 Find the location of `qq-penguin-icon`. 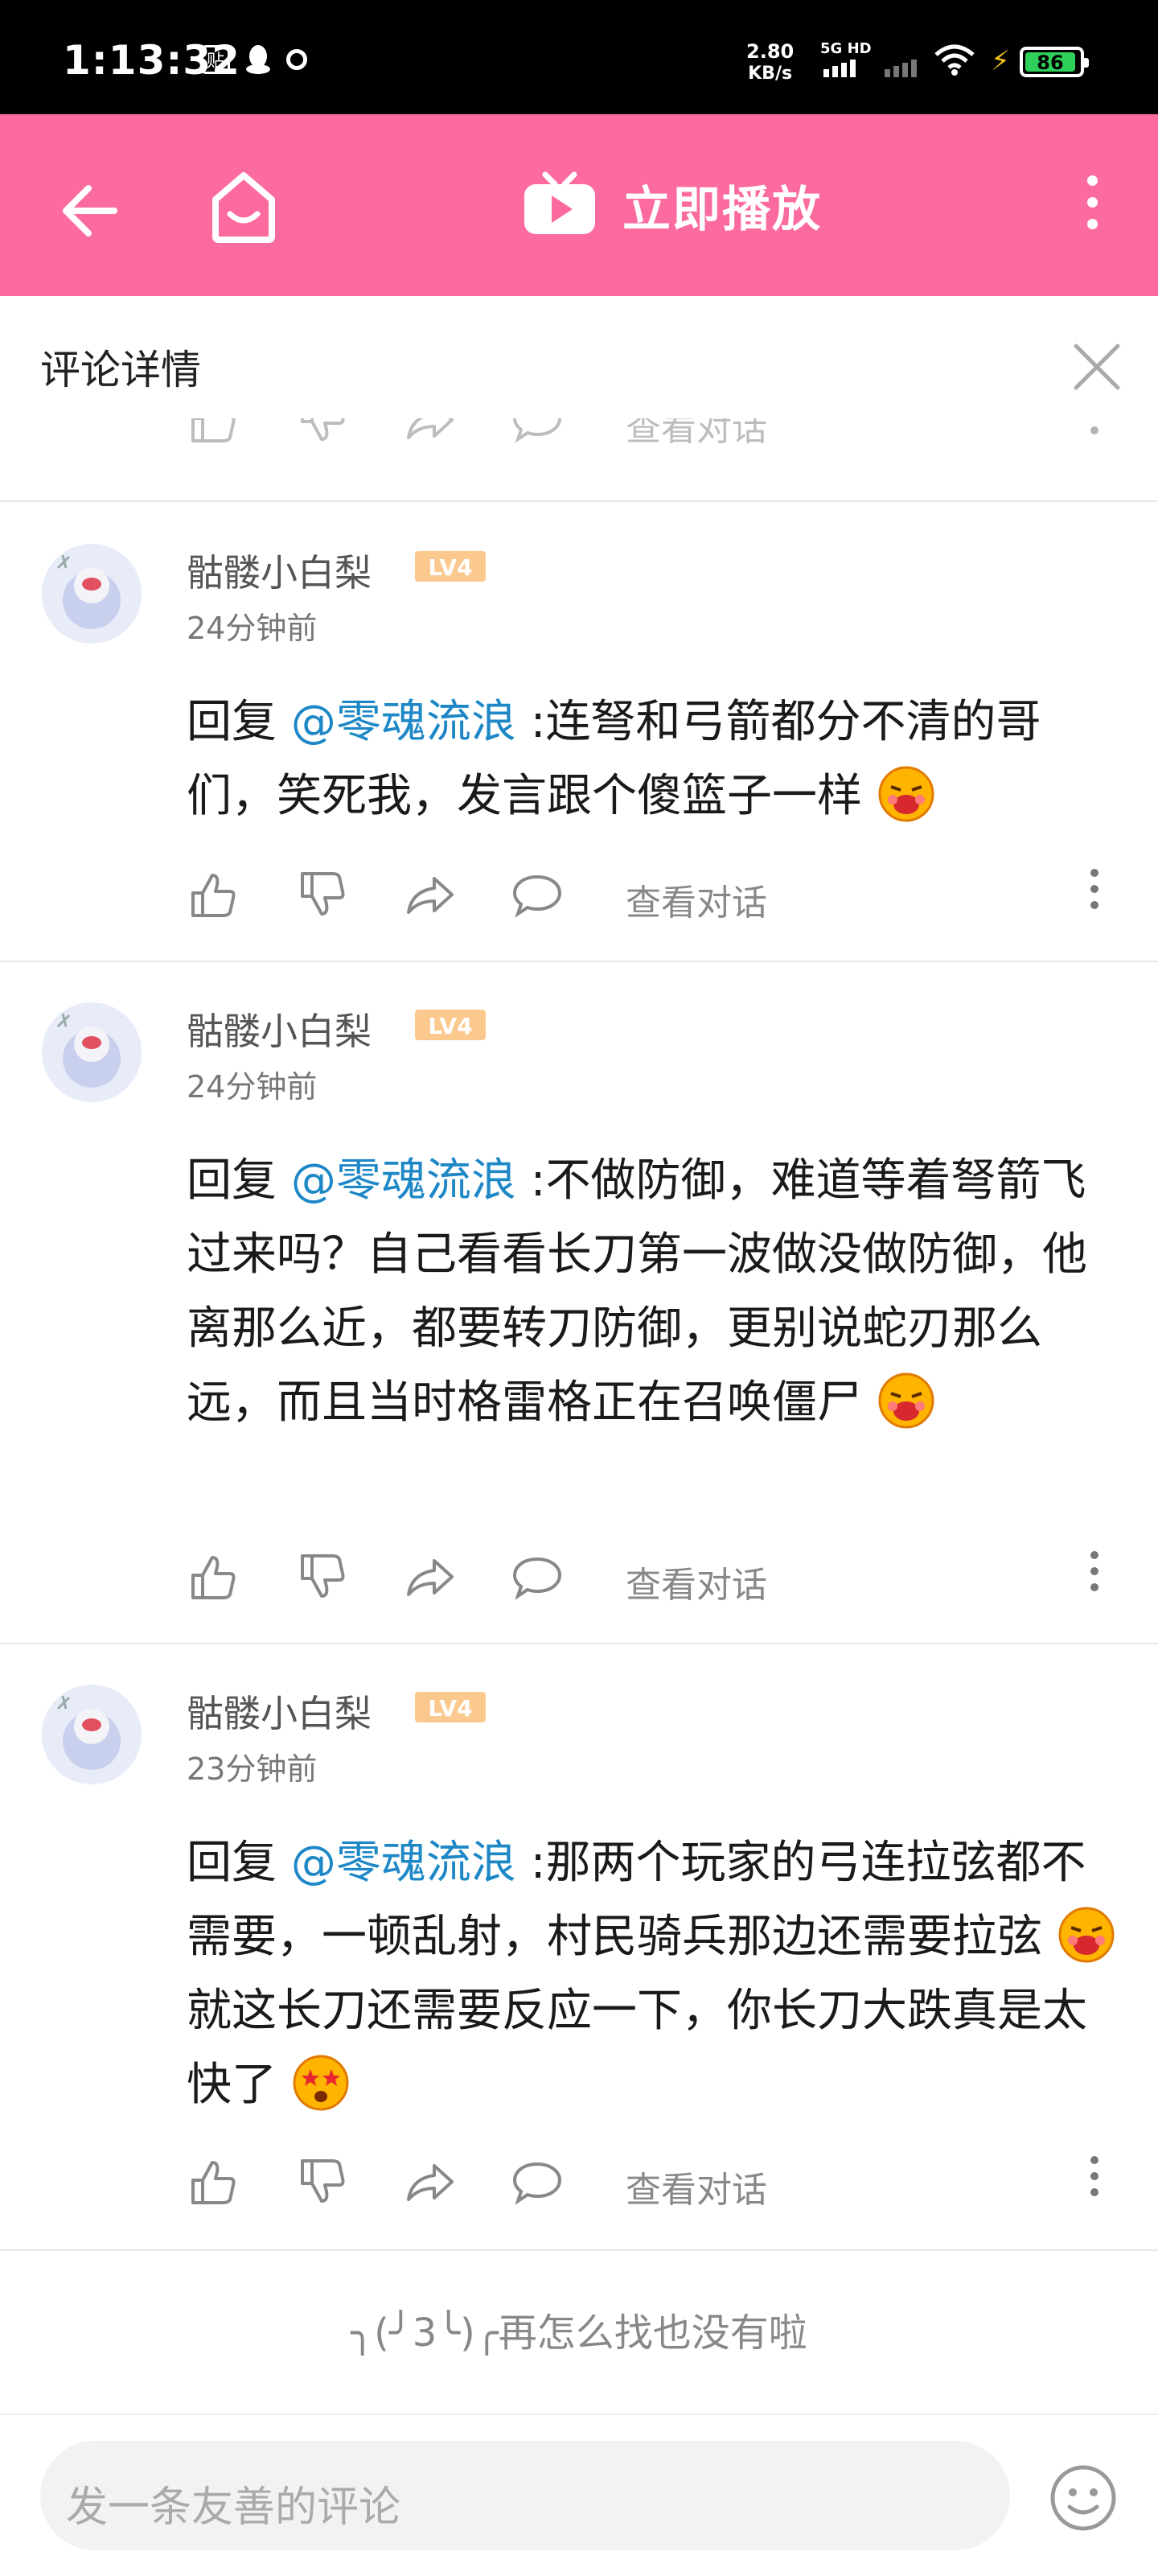

qq-penguin-icon is located at coordinates (258, 59).